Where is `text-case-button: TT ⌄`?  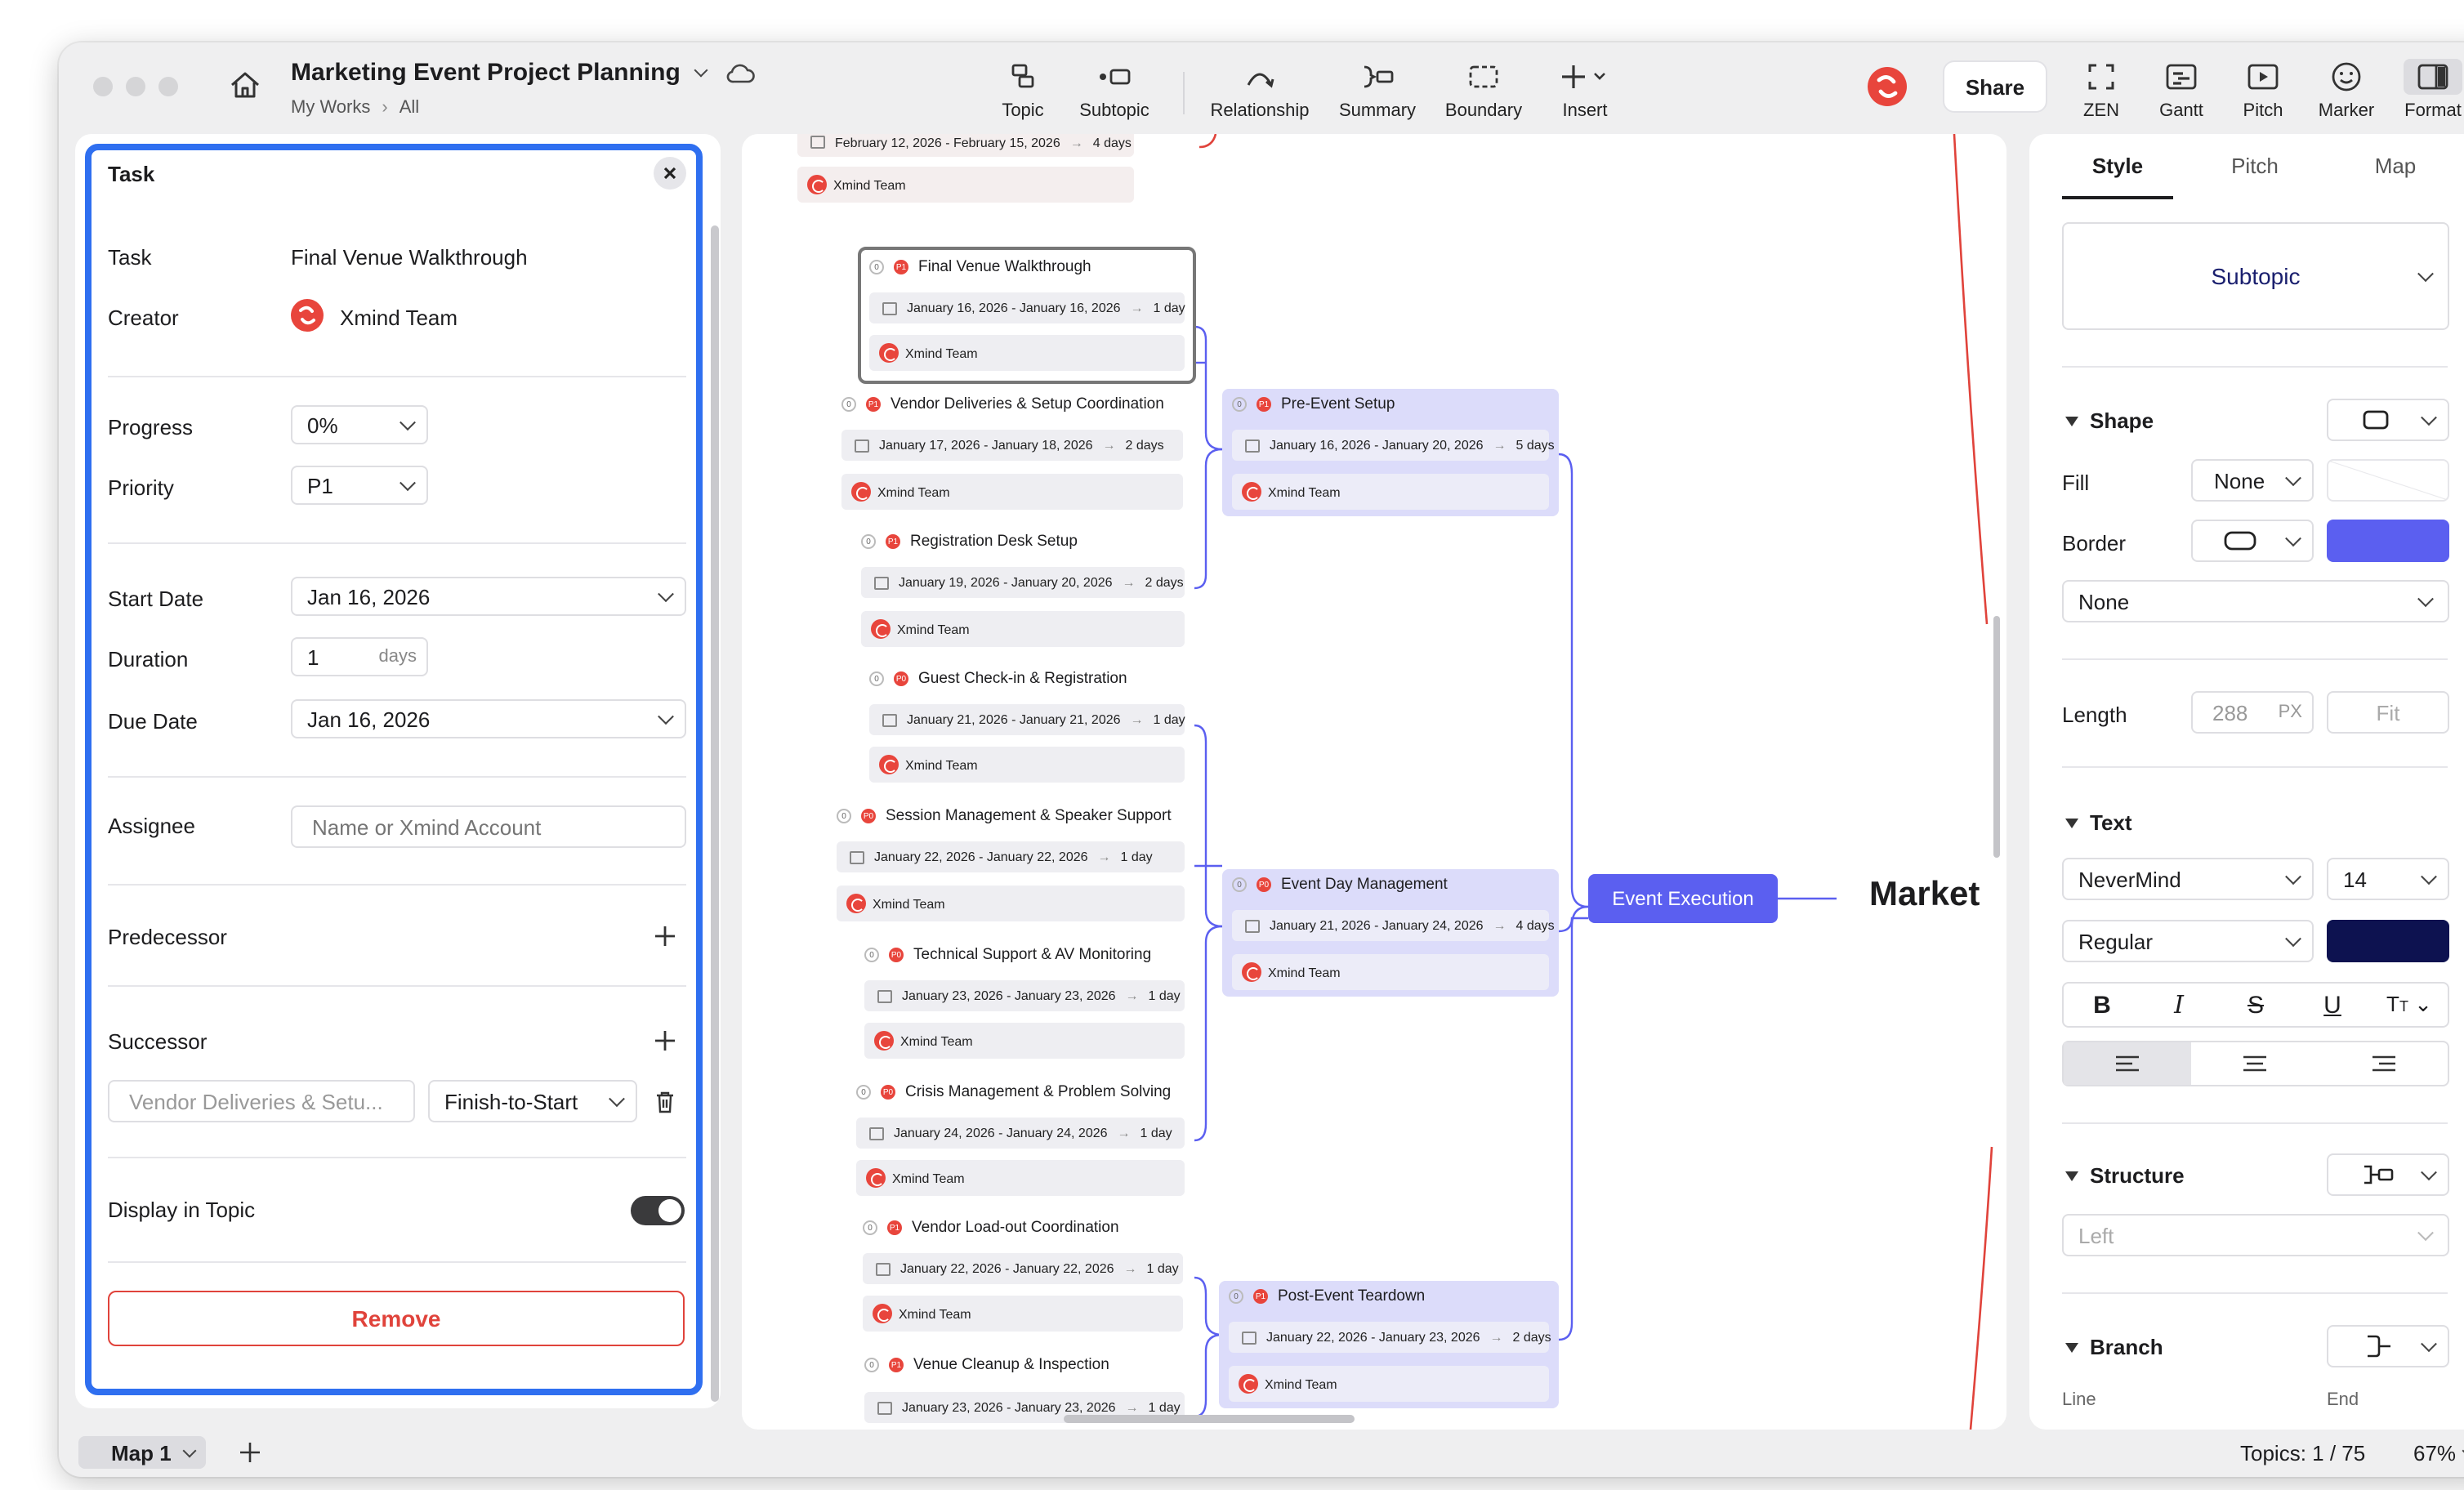 text-case-button: TT ⌄ is located at coordinates (2409, 1005).